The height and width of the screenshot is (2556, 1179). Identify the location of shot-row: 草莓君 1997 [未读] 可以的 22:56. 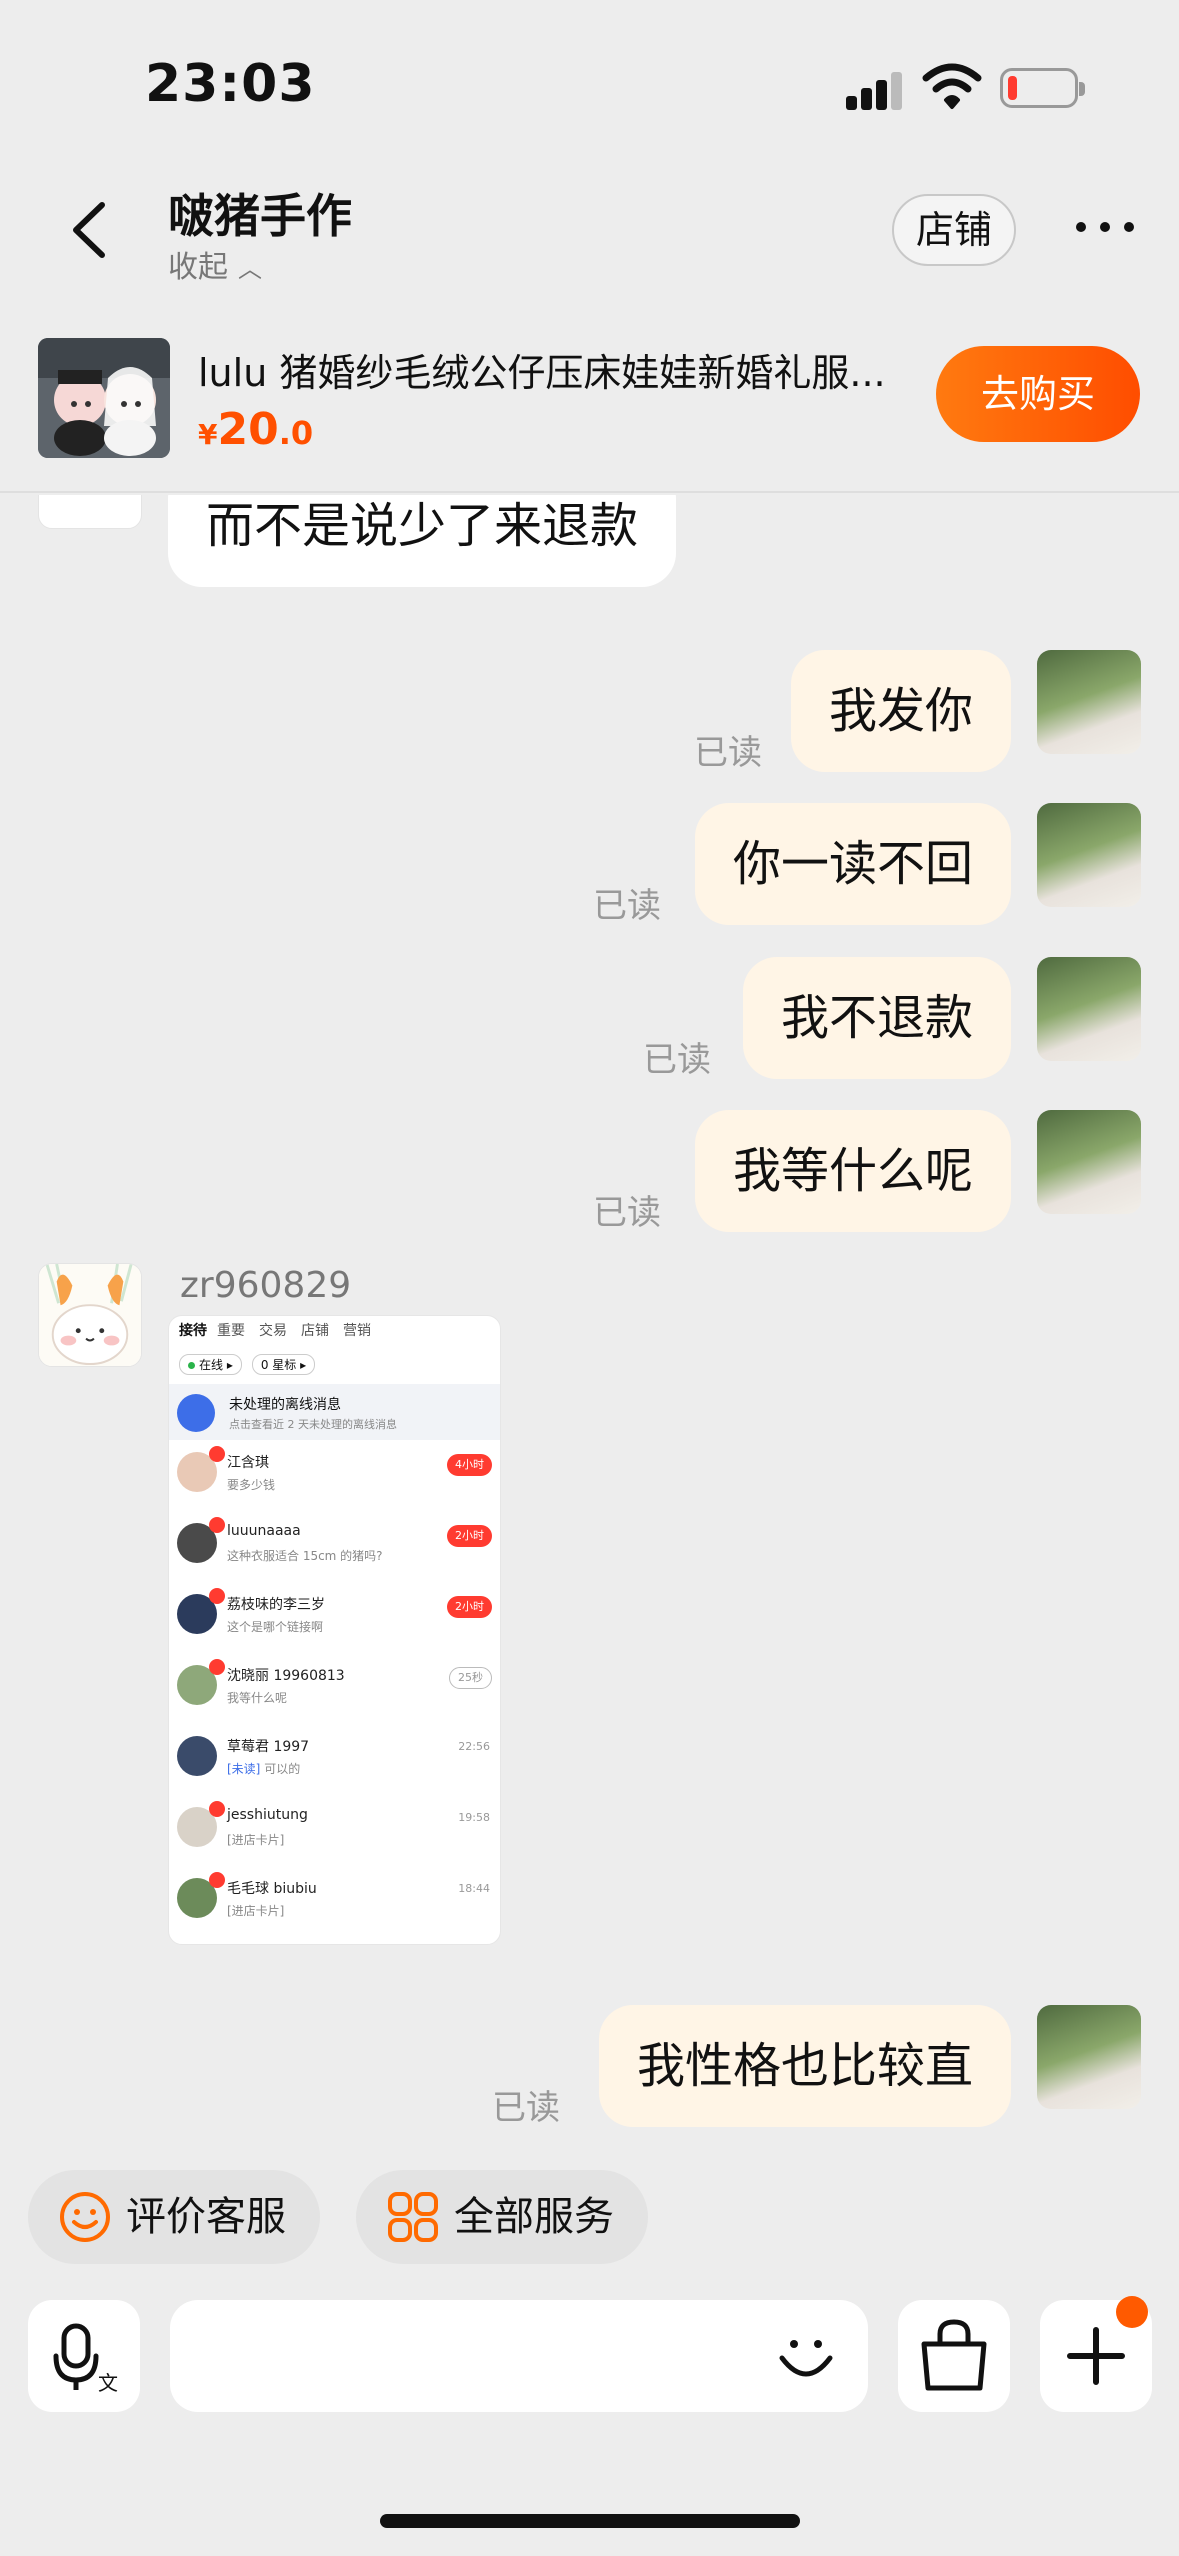
(334, 1759).